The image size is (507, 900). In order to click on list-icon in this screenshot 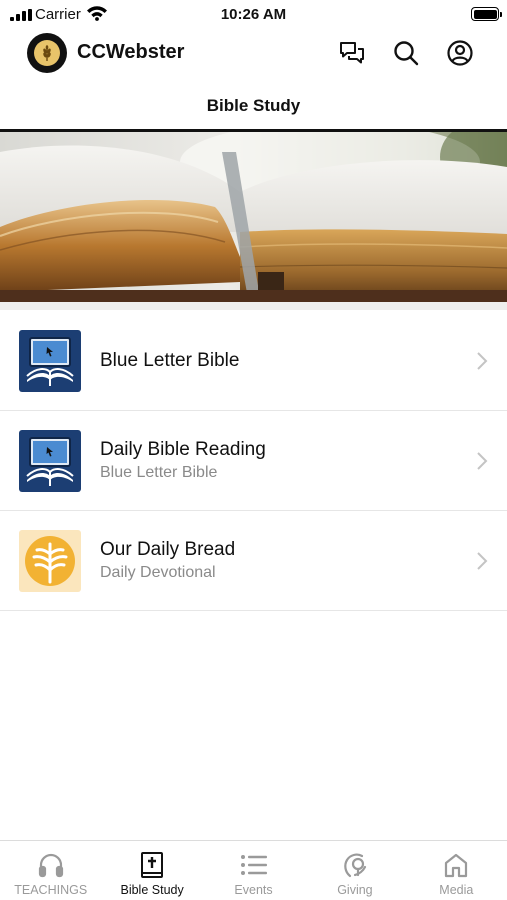, I will do `click(254, 865)`.